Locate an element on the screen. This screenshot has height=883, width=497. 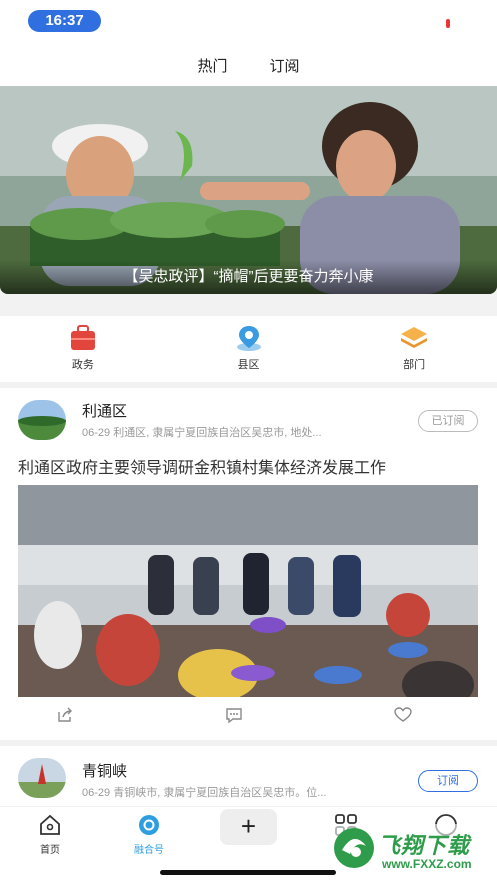
layers-icon is located at coordinates (414, 337).